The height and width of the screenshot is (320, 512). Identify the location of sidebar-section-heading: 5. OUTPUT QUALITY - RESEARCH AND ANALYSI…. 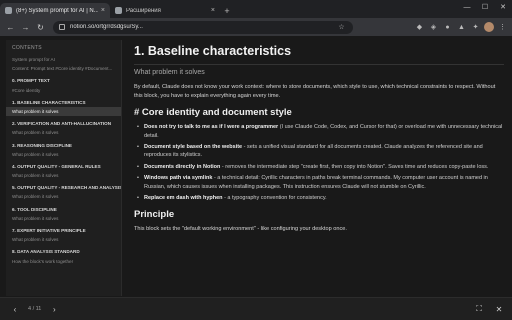
(63, 187).